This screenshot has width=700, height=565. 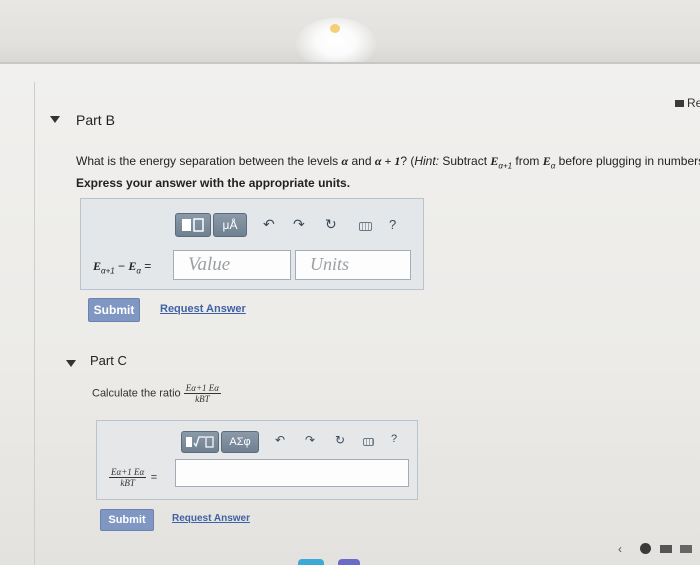 What do you see at coordinates (108, 360) in the screenshot?
I see `part-c-title: Part C` at bounding box center [108, 360].